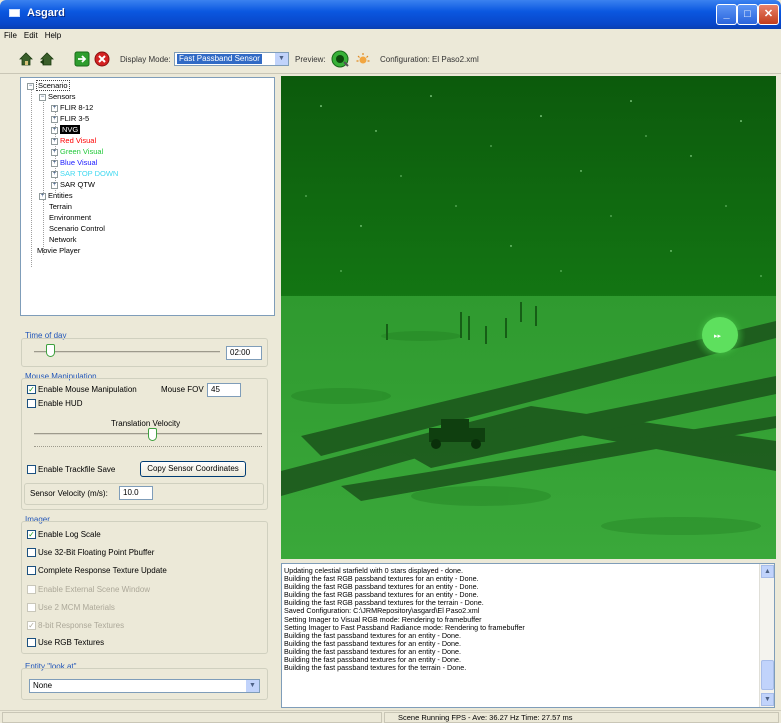 This screenshot has width=781, height=723. Describe the element at coordinates (310, 59) in the screenshot. I see `preview-label: Preview:` at that location.